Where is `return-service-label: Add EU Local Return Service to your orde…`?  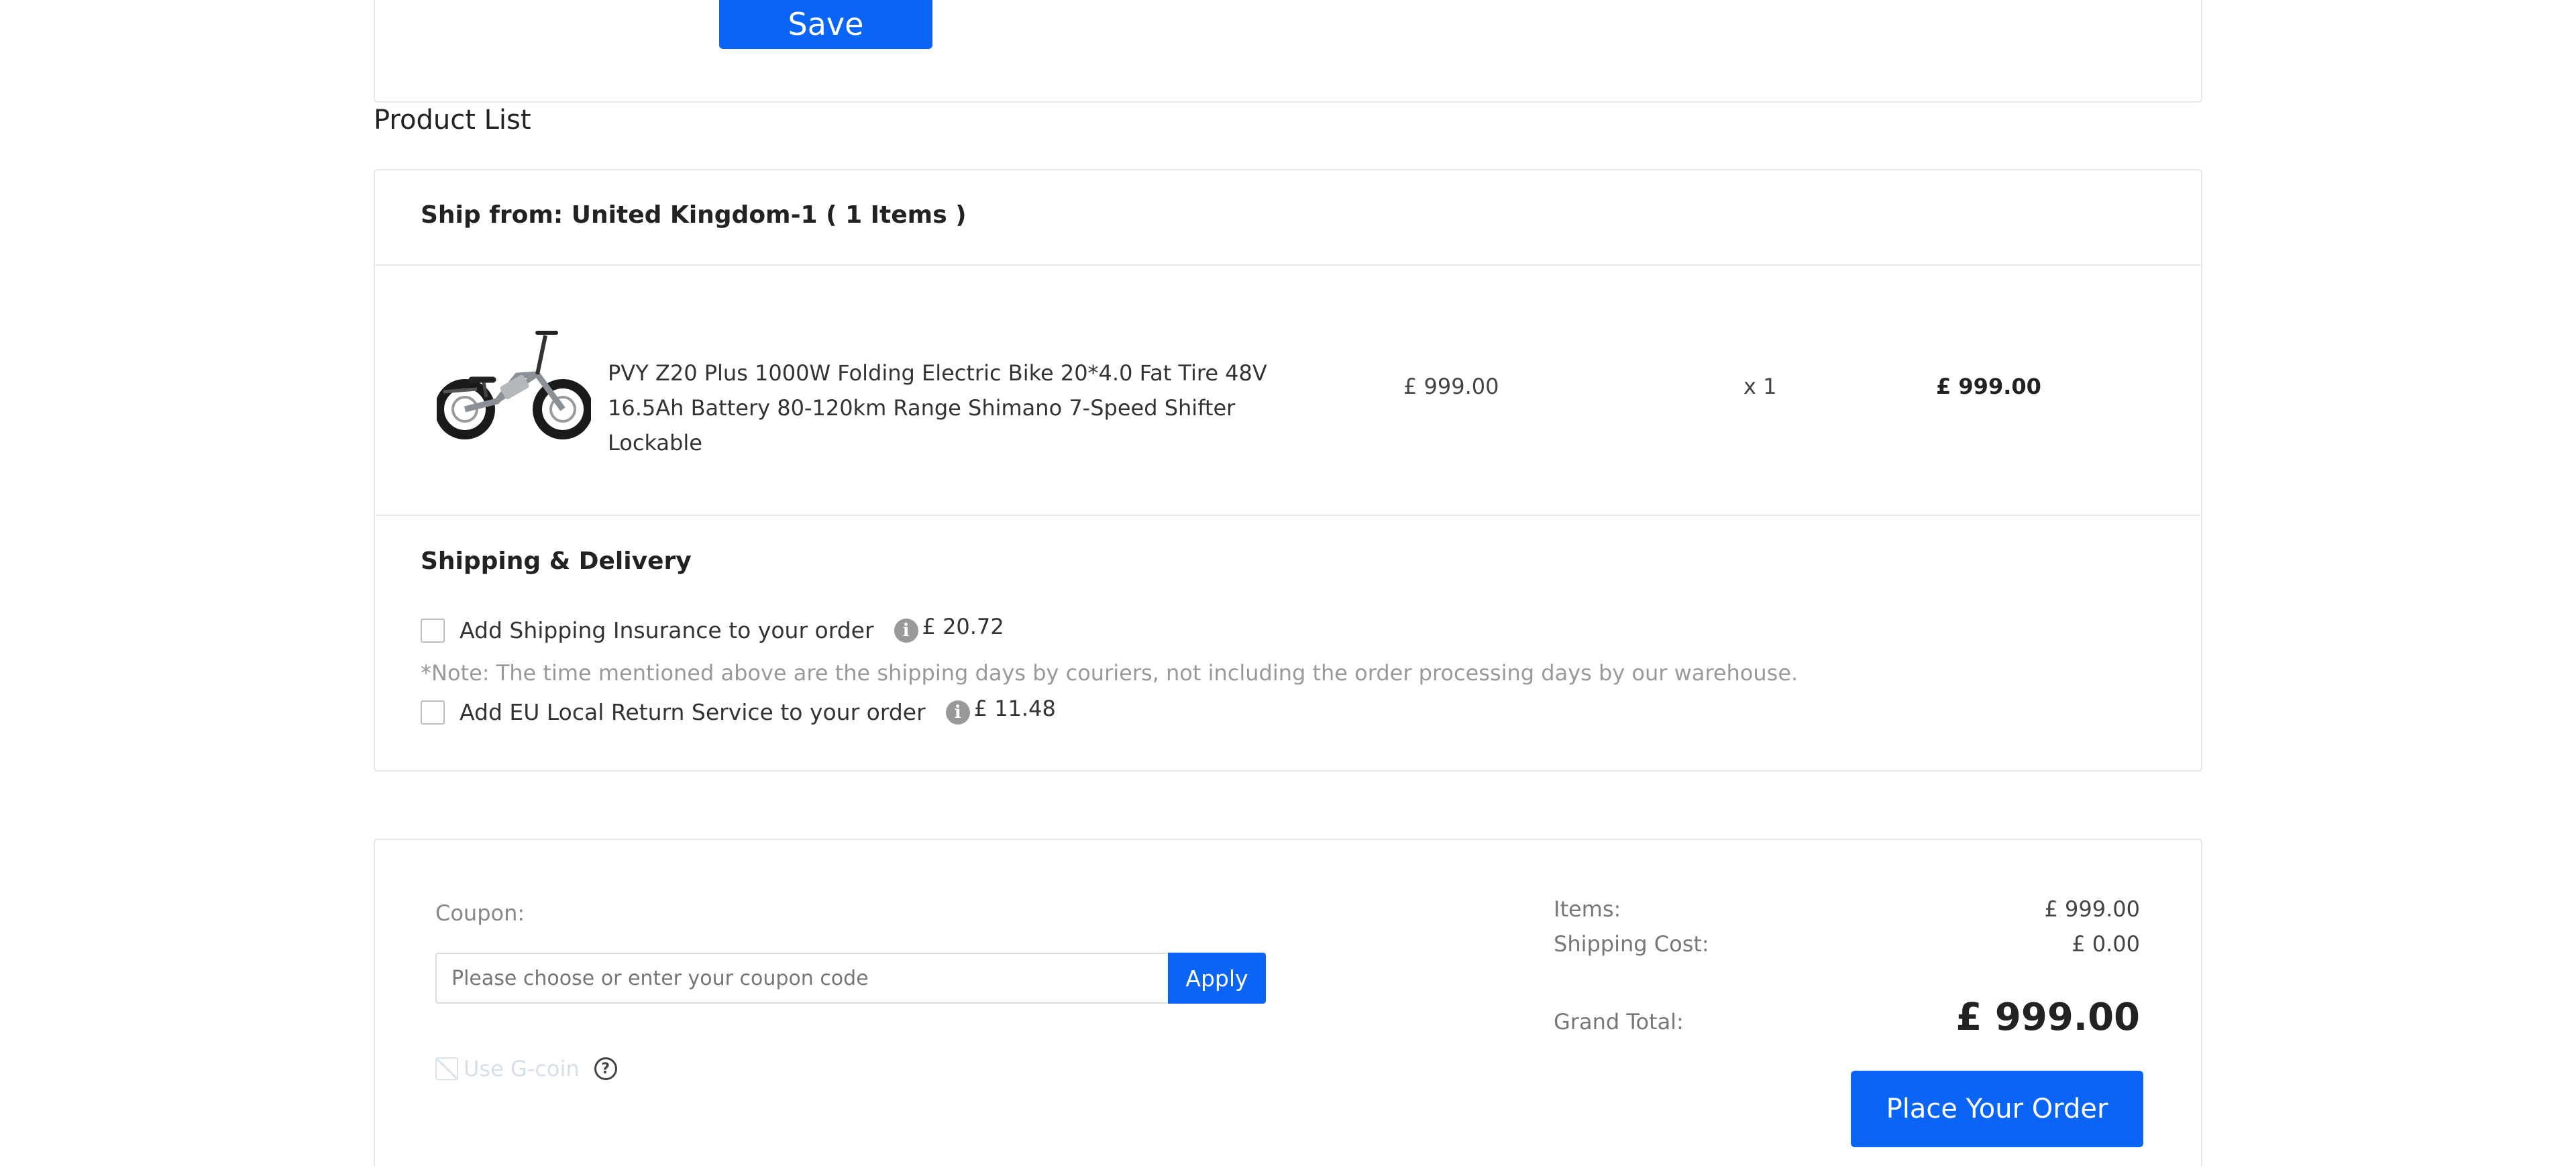 return-service-label: Add EU Local Return Service to your orde… is located at coordinates (693, 712).